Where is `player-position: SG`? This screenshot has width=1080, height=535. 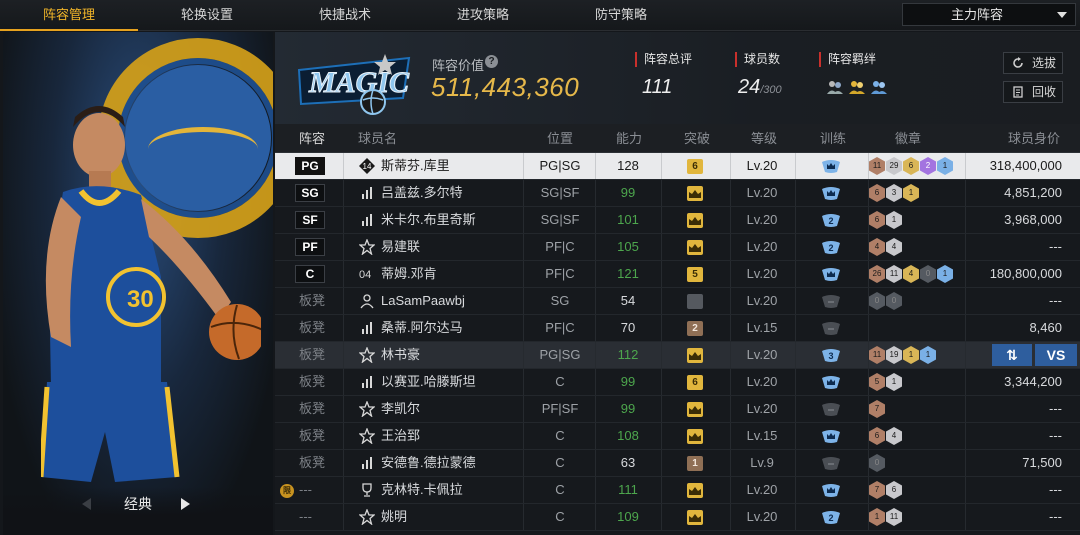
player-position: SG is located at coordinates (560, 300).